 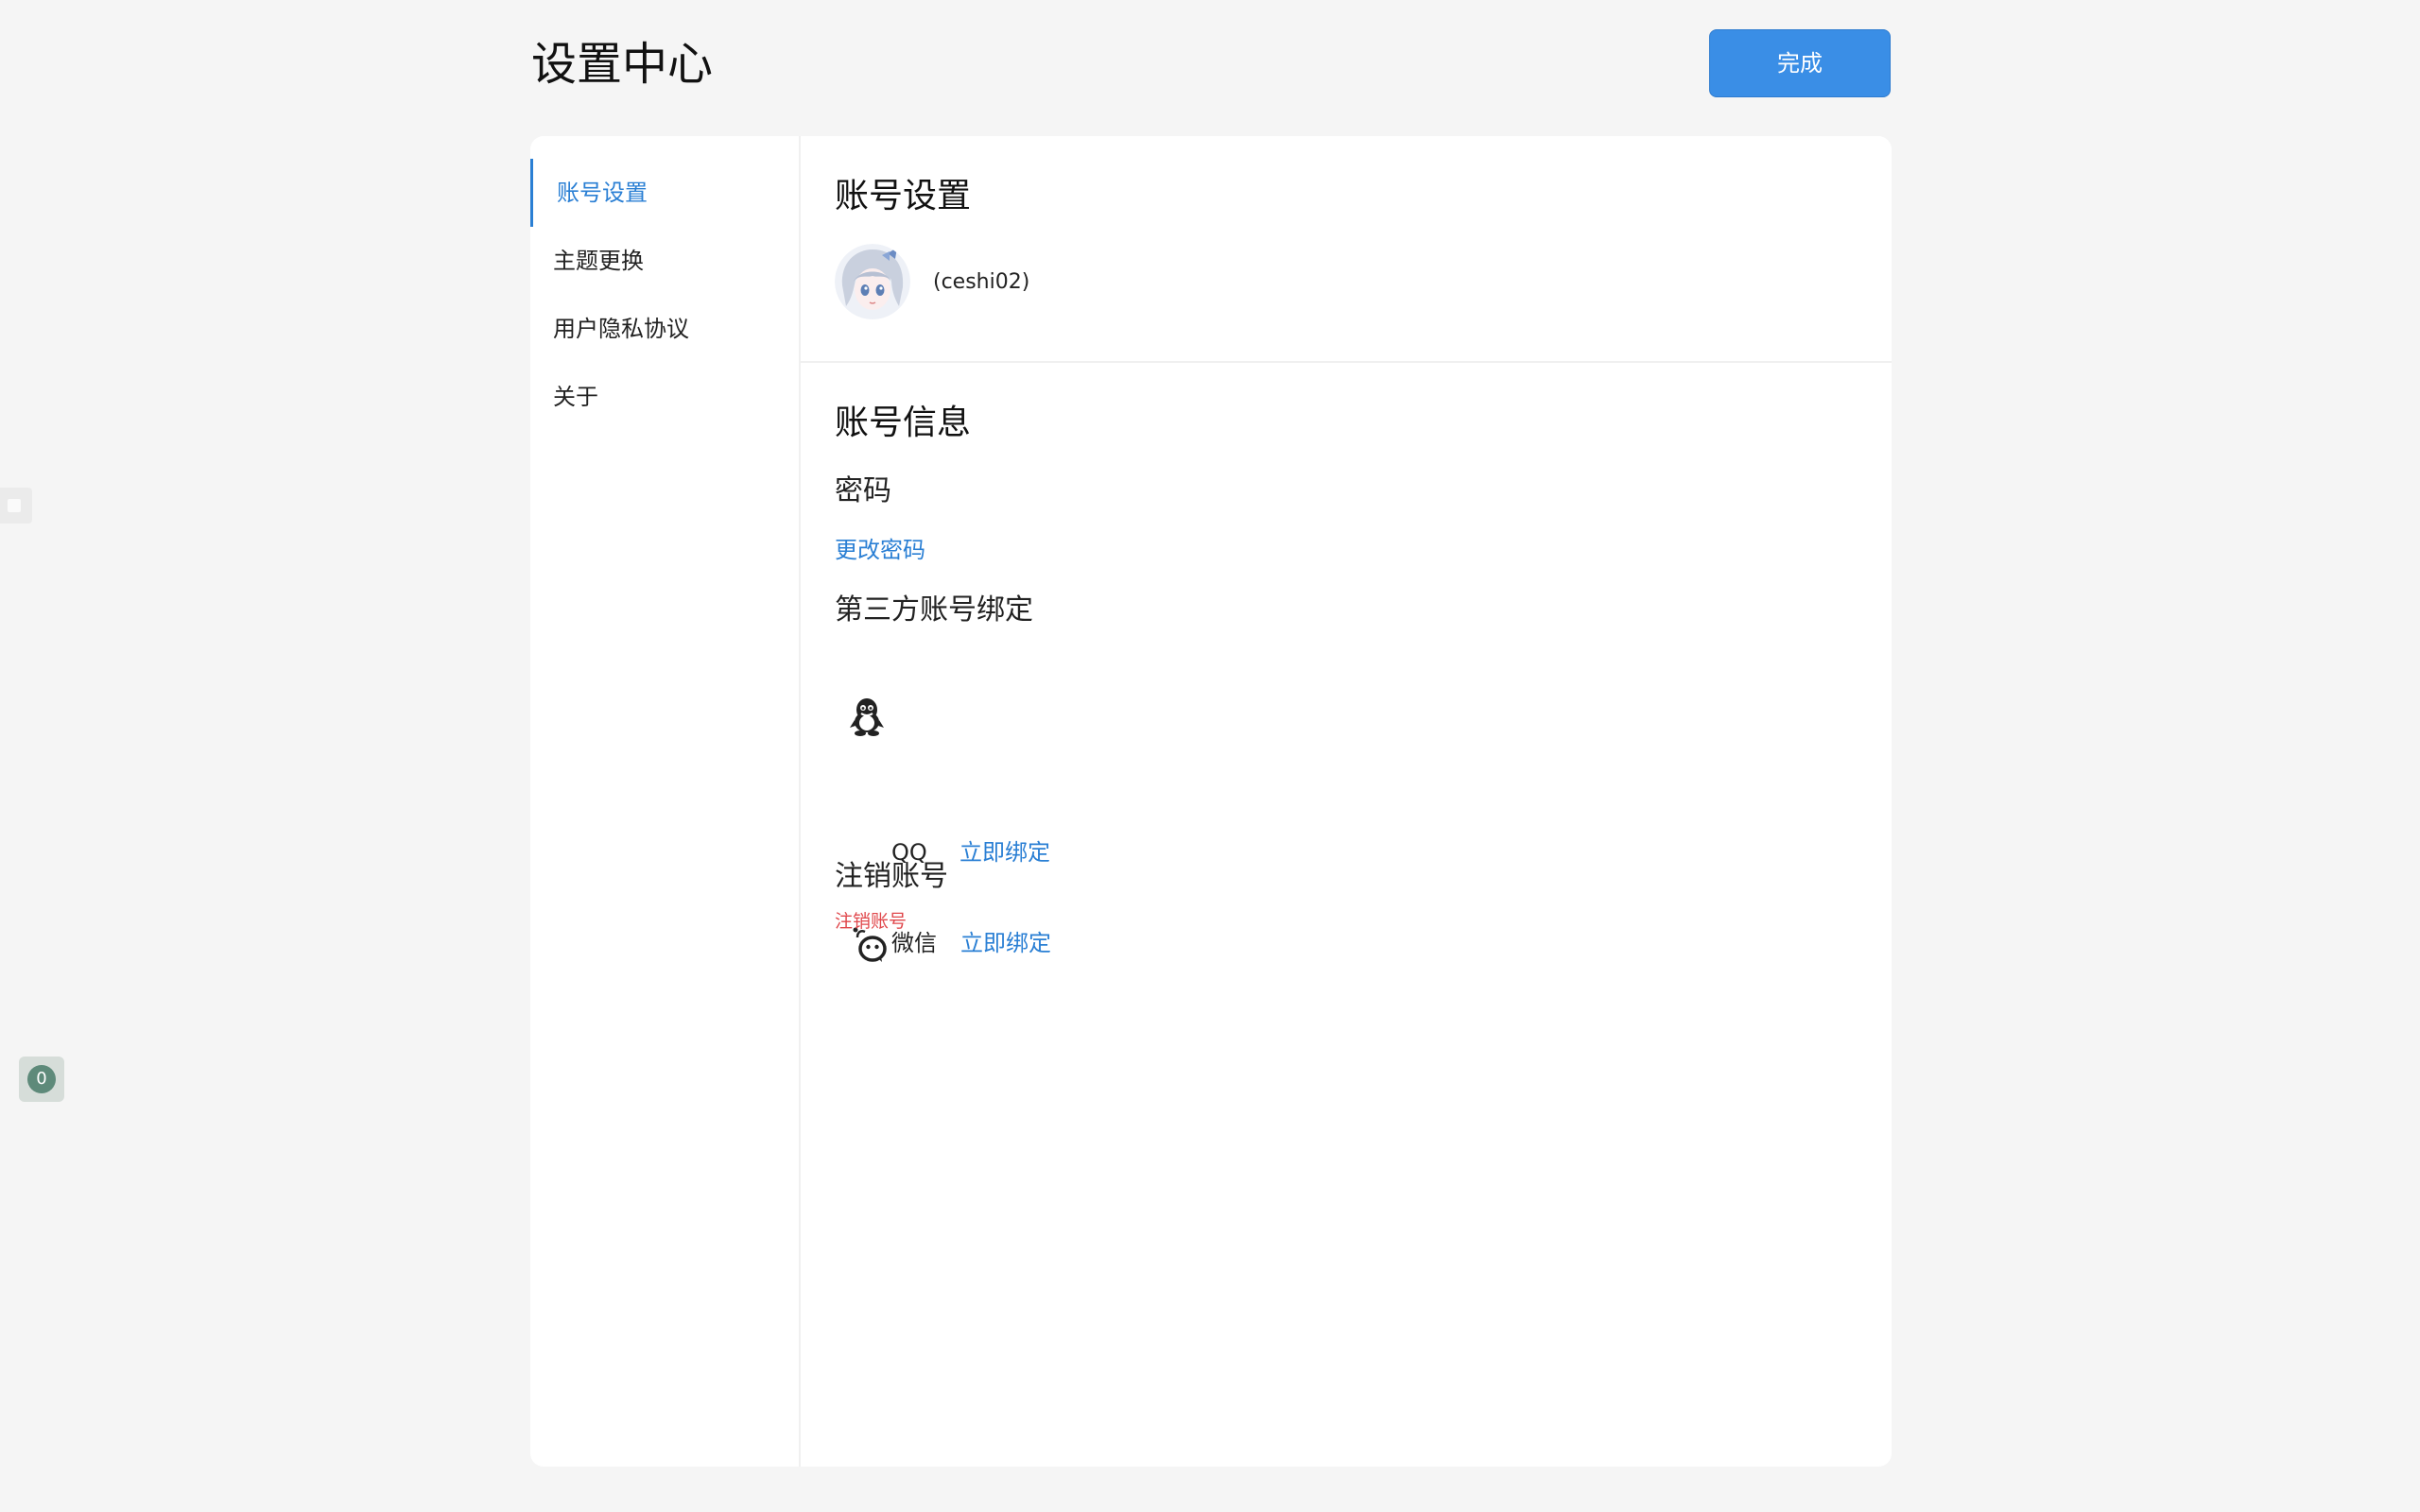 What do you see at coordinates (934, 610) in the screenshot?
I see `third-party-binding-heading: 第三方账号绑定` at bounding box center [934, 610].